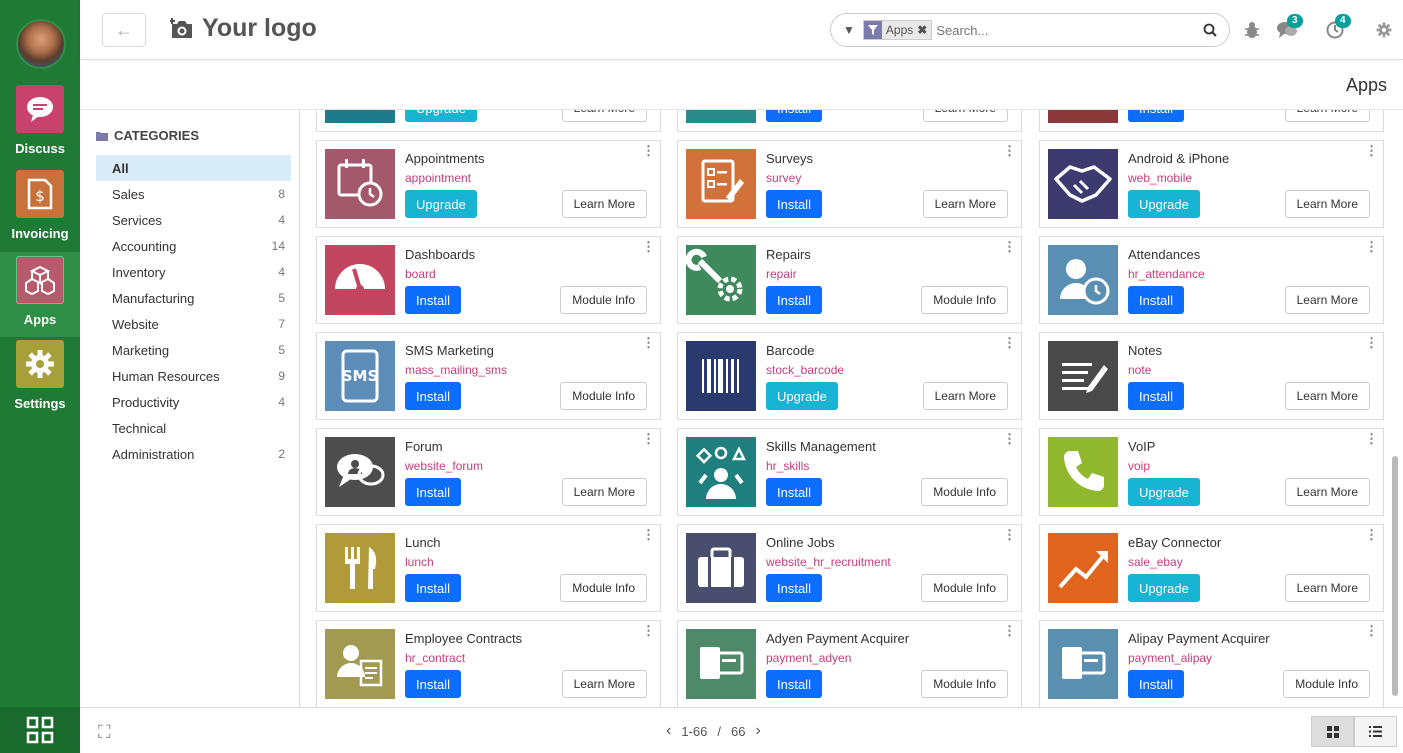 Image resolution: width=1403 pixels, height=753 pixels. I want to click on app-card: Barcode stock_barcode ⋮ Upgrade Learn More, so click(849, 376).